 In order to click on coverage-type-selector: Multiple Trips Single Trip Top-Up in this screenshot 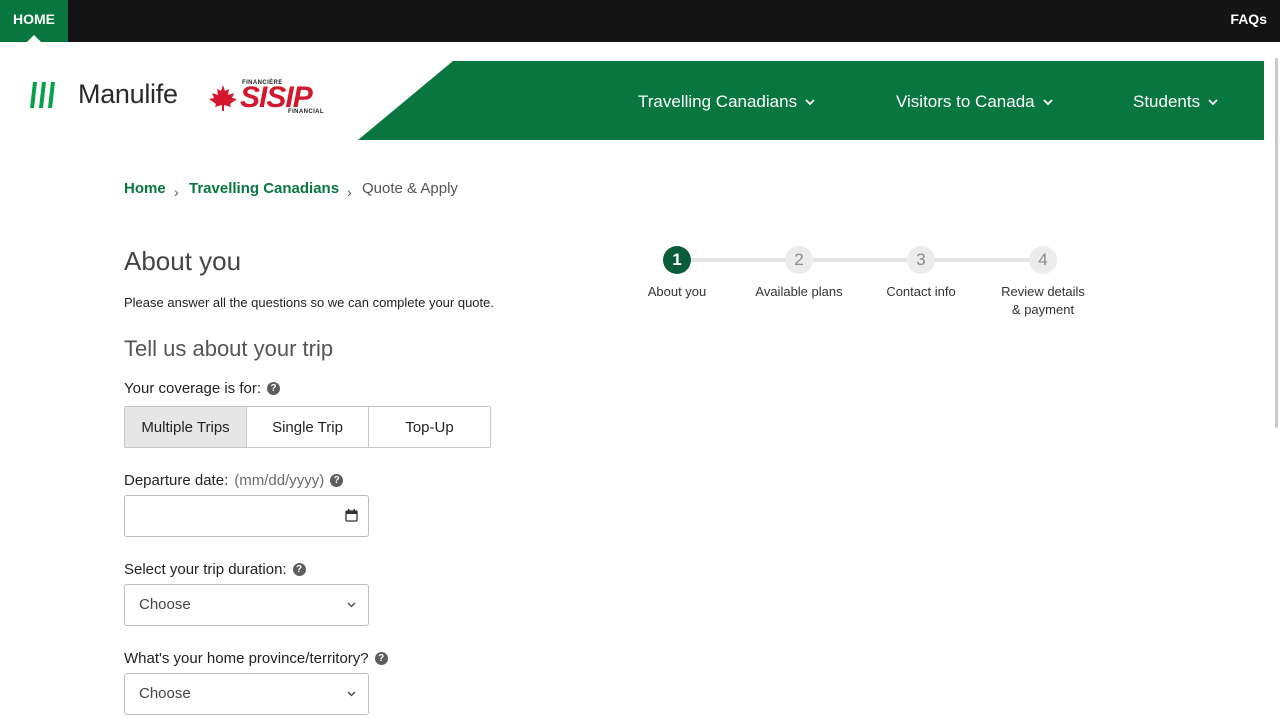, I will do `click(307, 427)`.